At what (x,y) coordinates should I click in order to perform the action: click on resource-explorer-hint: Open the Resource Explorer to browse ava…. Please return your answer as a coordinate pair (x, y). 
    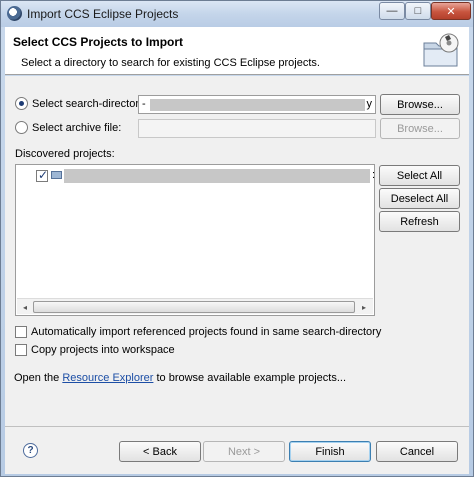
    Looking at the image, I should click on (180, 378).